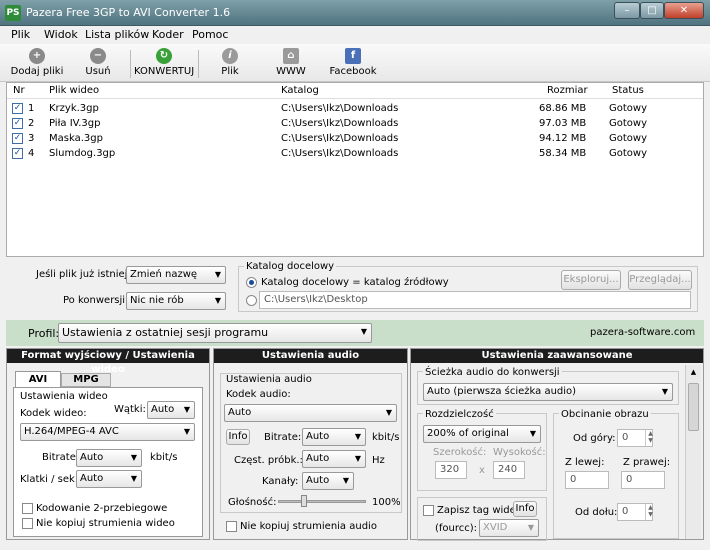 The image size is (710, 550). Describe the element at coordinates (693, 372) in the screenshot. I see `scroll-up-icon: ▲` at that location.